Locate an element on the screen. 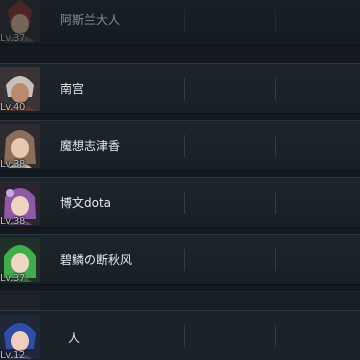 This screenshot has width=360, height=360. friend-name: 南宫 is located at coordinates (72, 89).